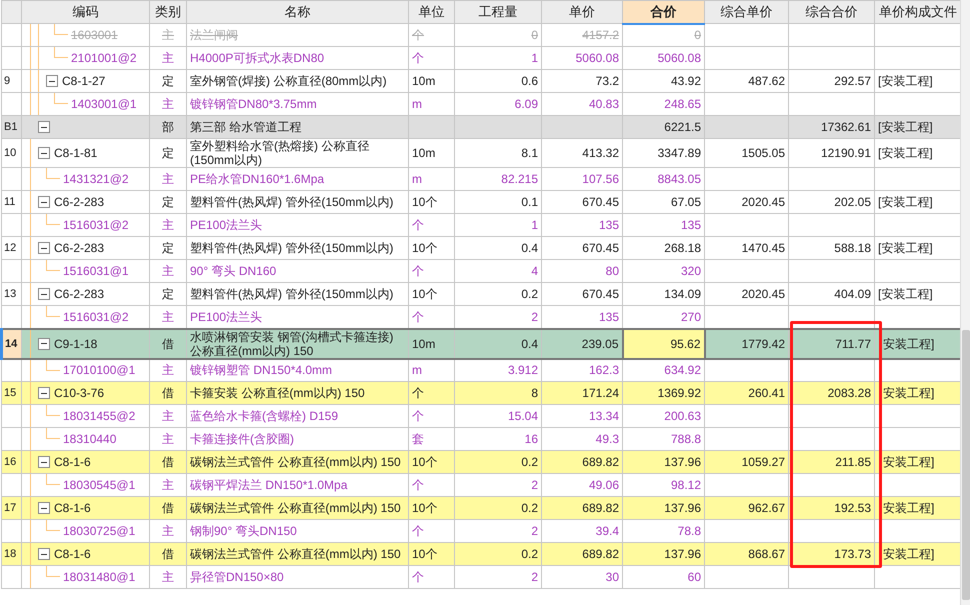 The image size is (970, 605). I want to click on table-cell: 0.2, so click(529, 508).